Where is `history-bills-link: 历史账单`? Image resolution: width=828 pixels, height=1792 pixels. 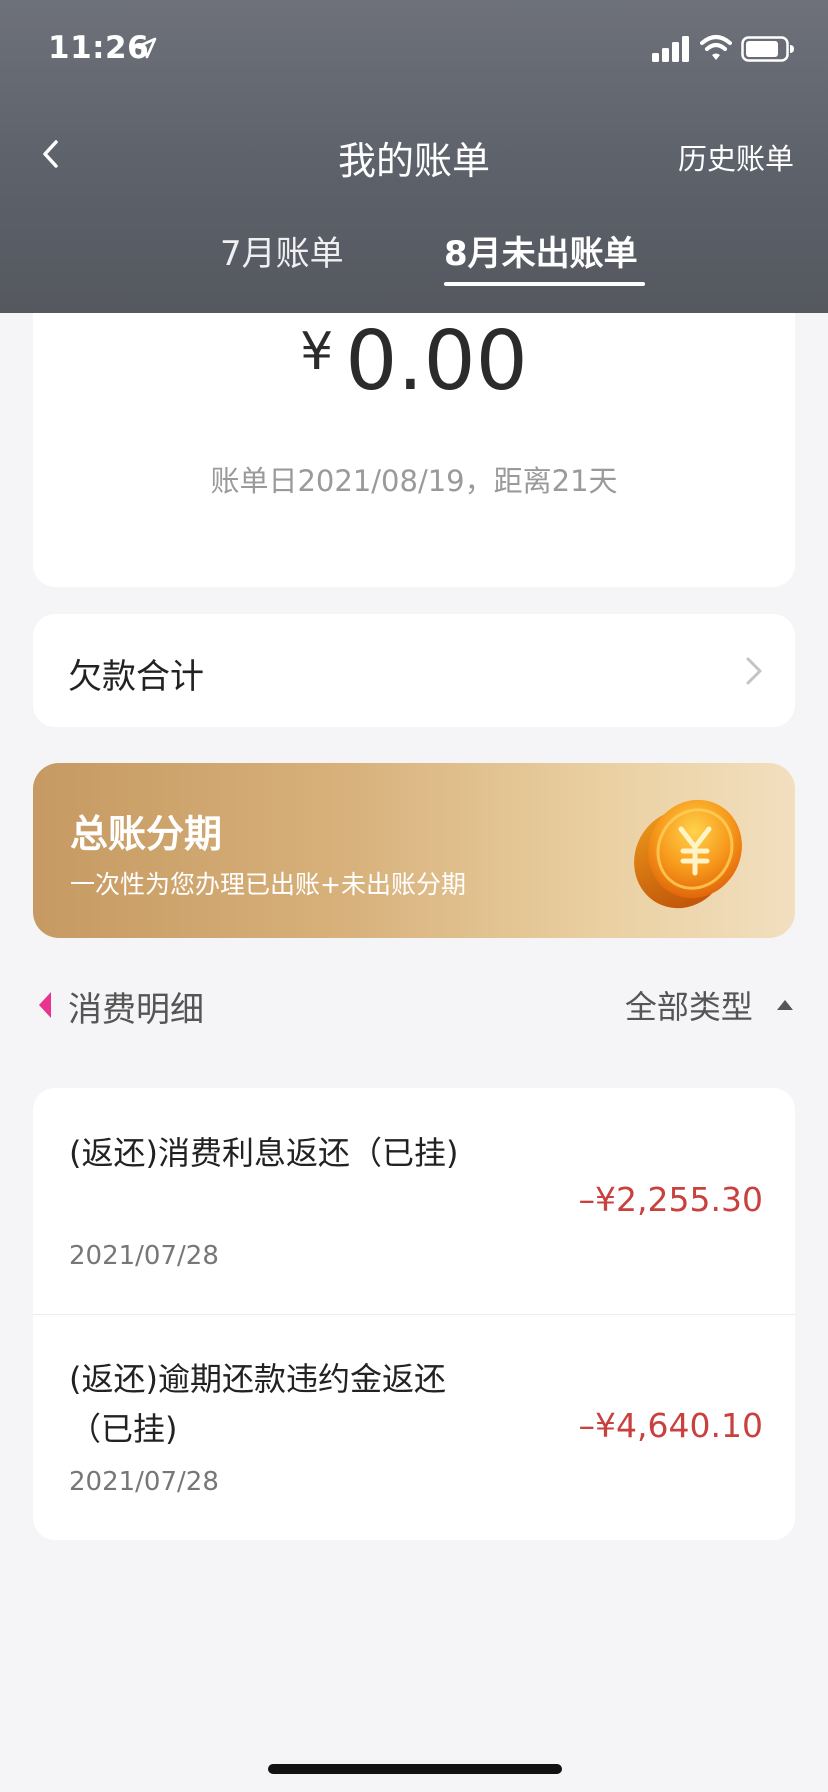
history-bills-link: 历史账单 is located at coordinates (736, 157).